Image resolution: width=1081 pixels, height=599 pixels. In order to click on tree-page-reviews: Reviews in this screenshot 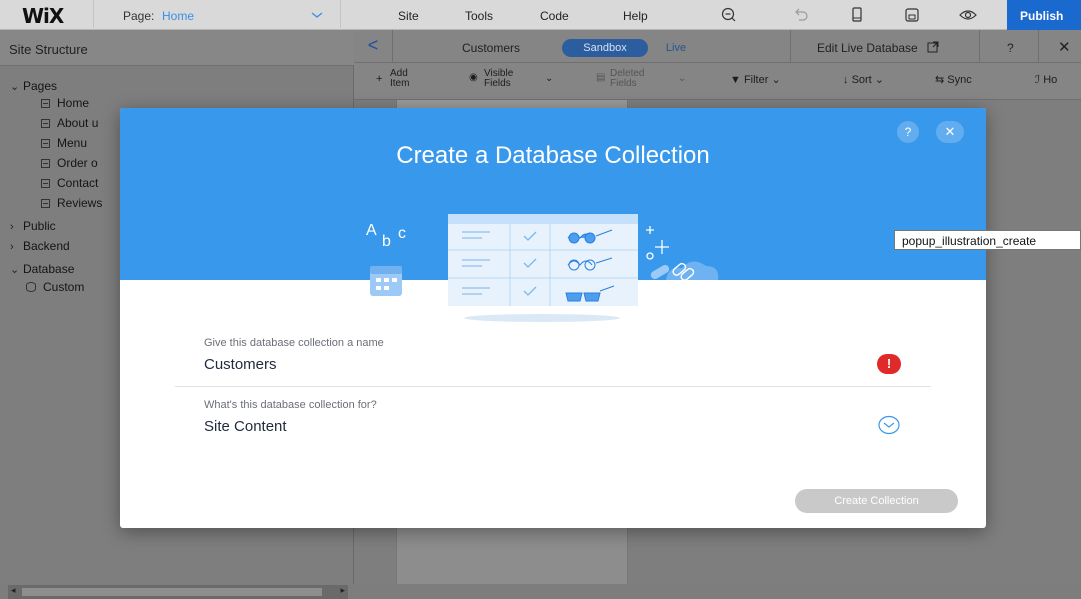, I will do `click(71, 203)`.